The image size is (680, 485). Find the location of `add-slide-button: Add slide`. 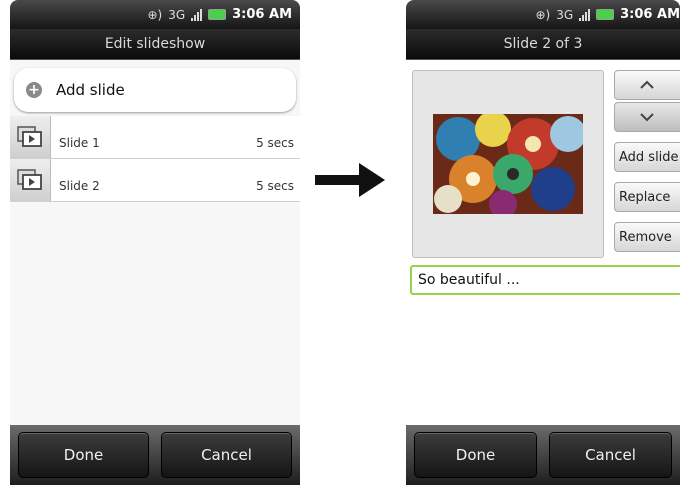

add-slide-button: Add slide is located at coordinates (647, 157).